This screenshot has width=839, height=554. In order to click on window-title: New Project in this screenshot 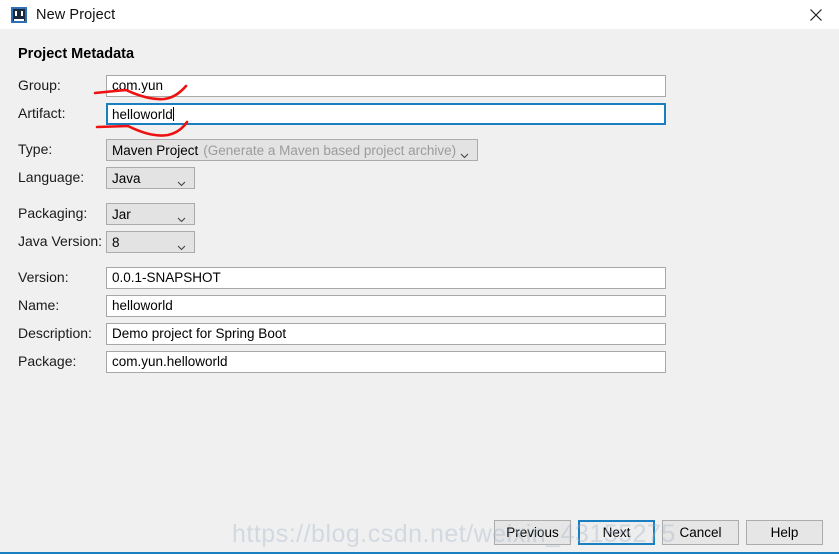, I will do `click(76, 14)`.